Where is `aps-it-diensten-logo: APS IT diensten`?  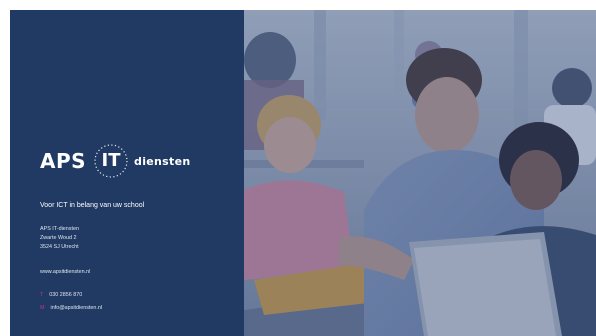
aps-it-diensten-logo: APS IT diensten is located at coordinates (115, 161).